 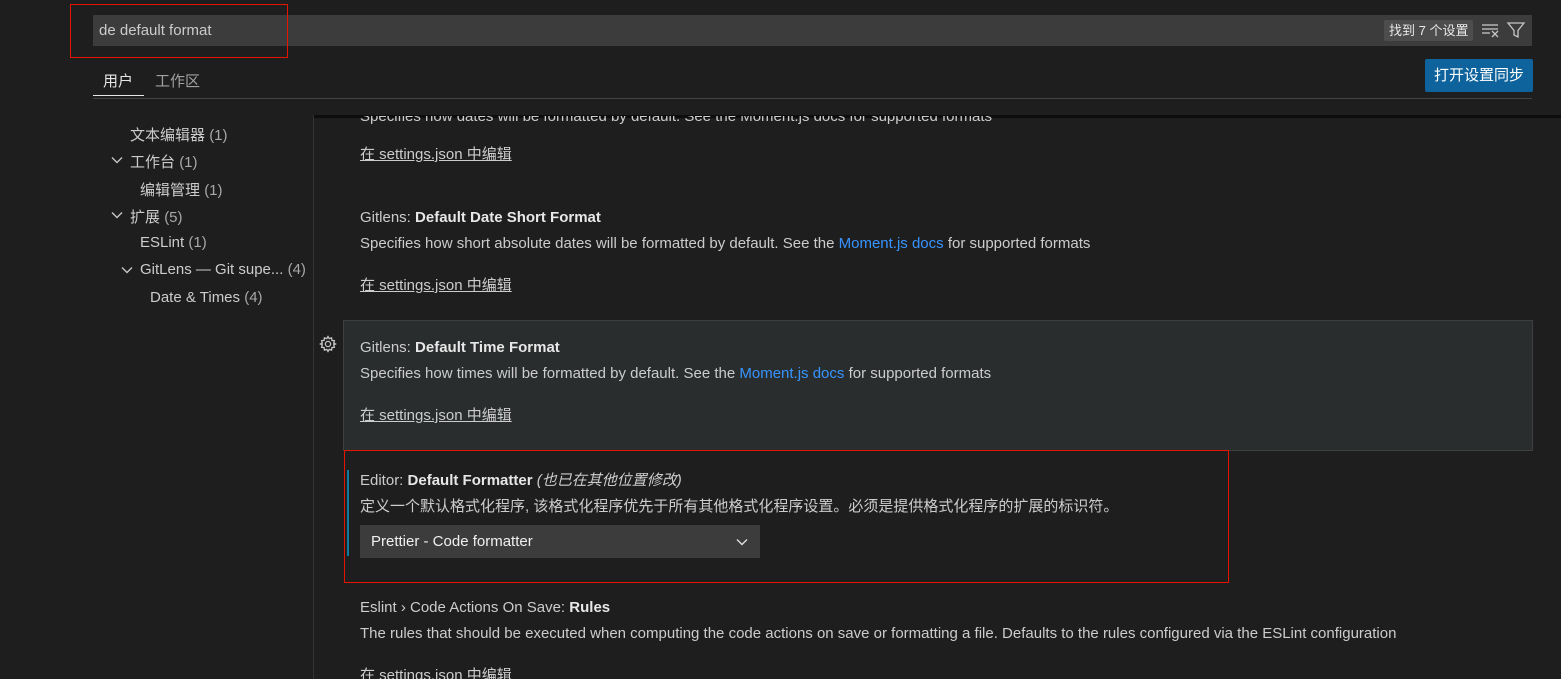 I want to click on default-formatter-select: Prettier - Code formatter, so click(x=560, y=541).